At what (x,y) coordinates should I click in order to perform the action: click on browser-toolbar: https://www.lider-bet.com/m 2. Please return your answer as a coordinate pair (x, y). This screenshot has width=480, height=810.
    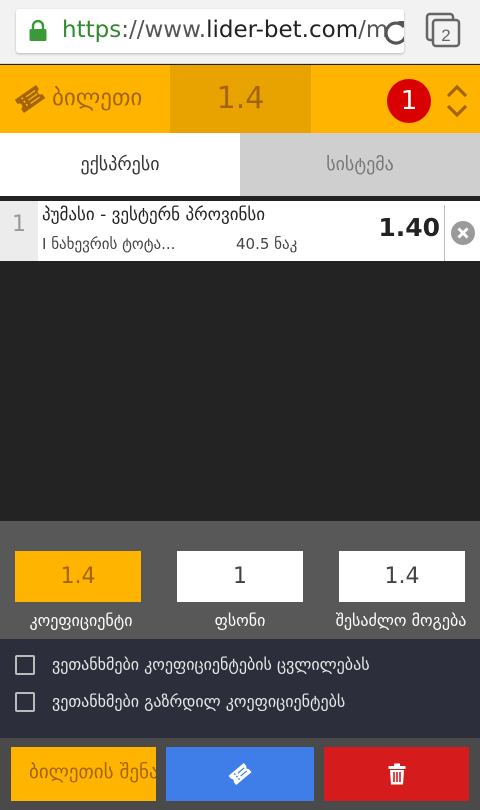
    Looking at the image, I should click on (240, 32).